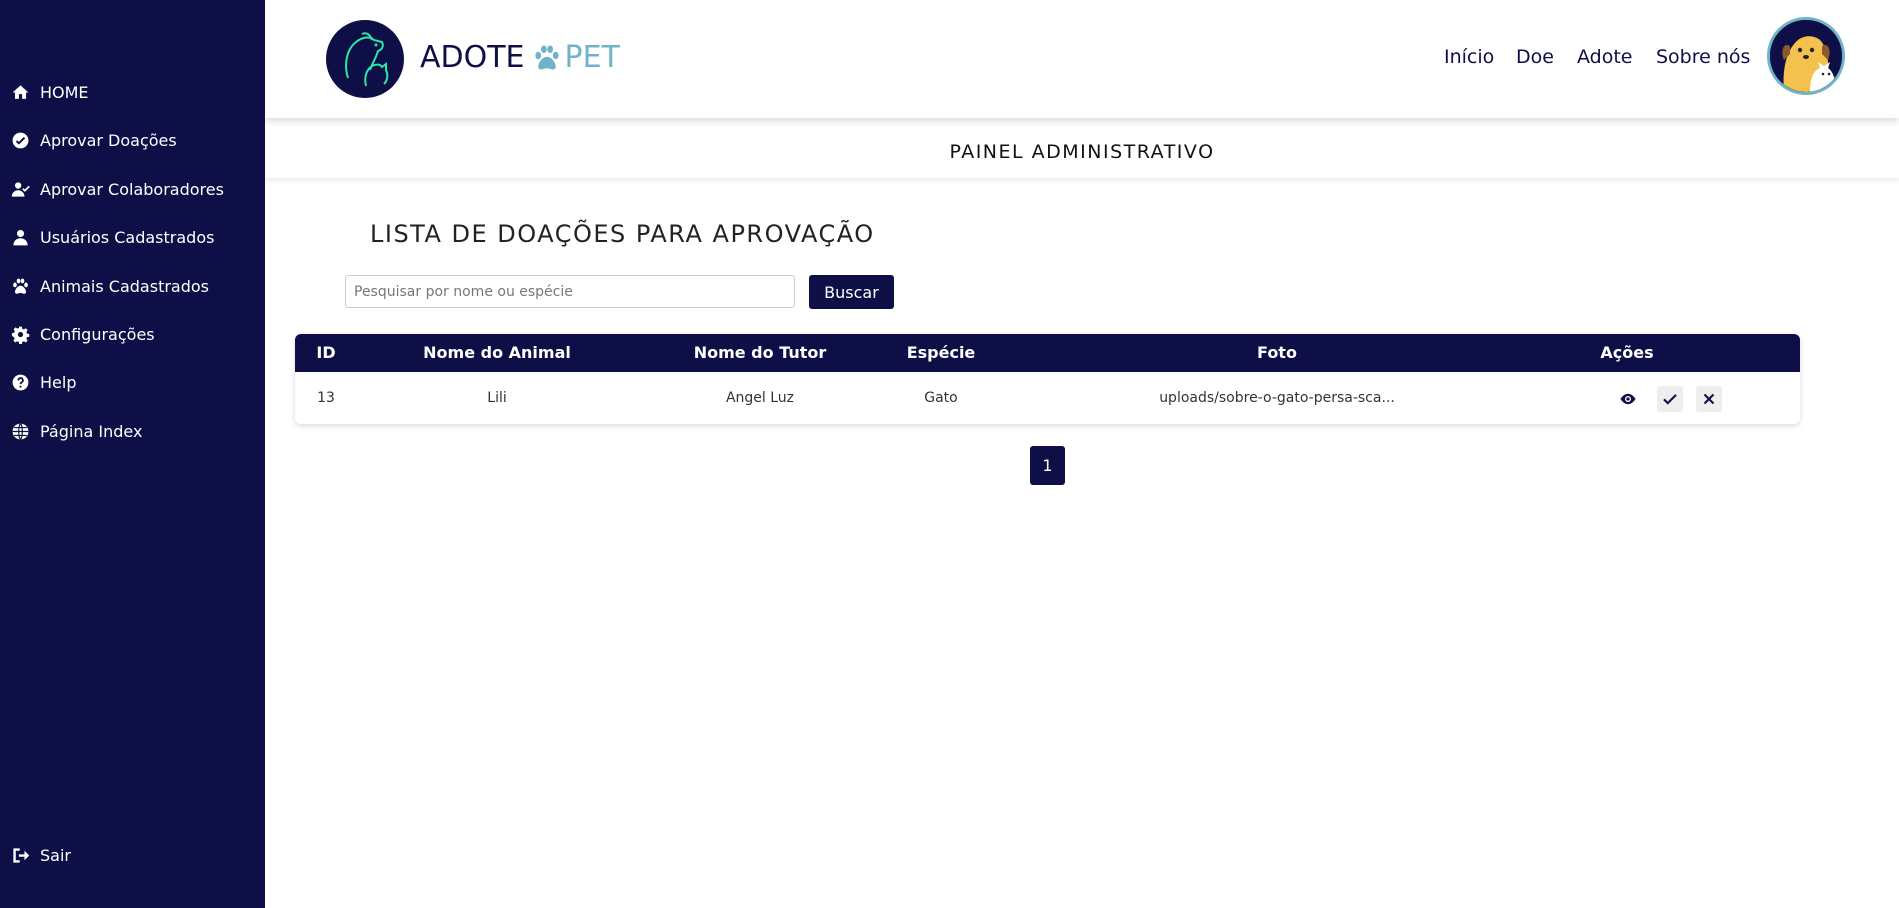 This screenshot has height=908, width=1899. What do you see at coordinates (132, 189) in the screenshot?
I see `sidebar-item-label: Aprovar Colaboradores` at bounding box center [132, 189].